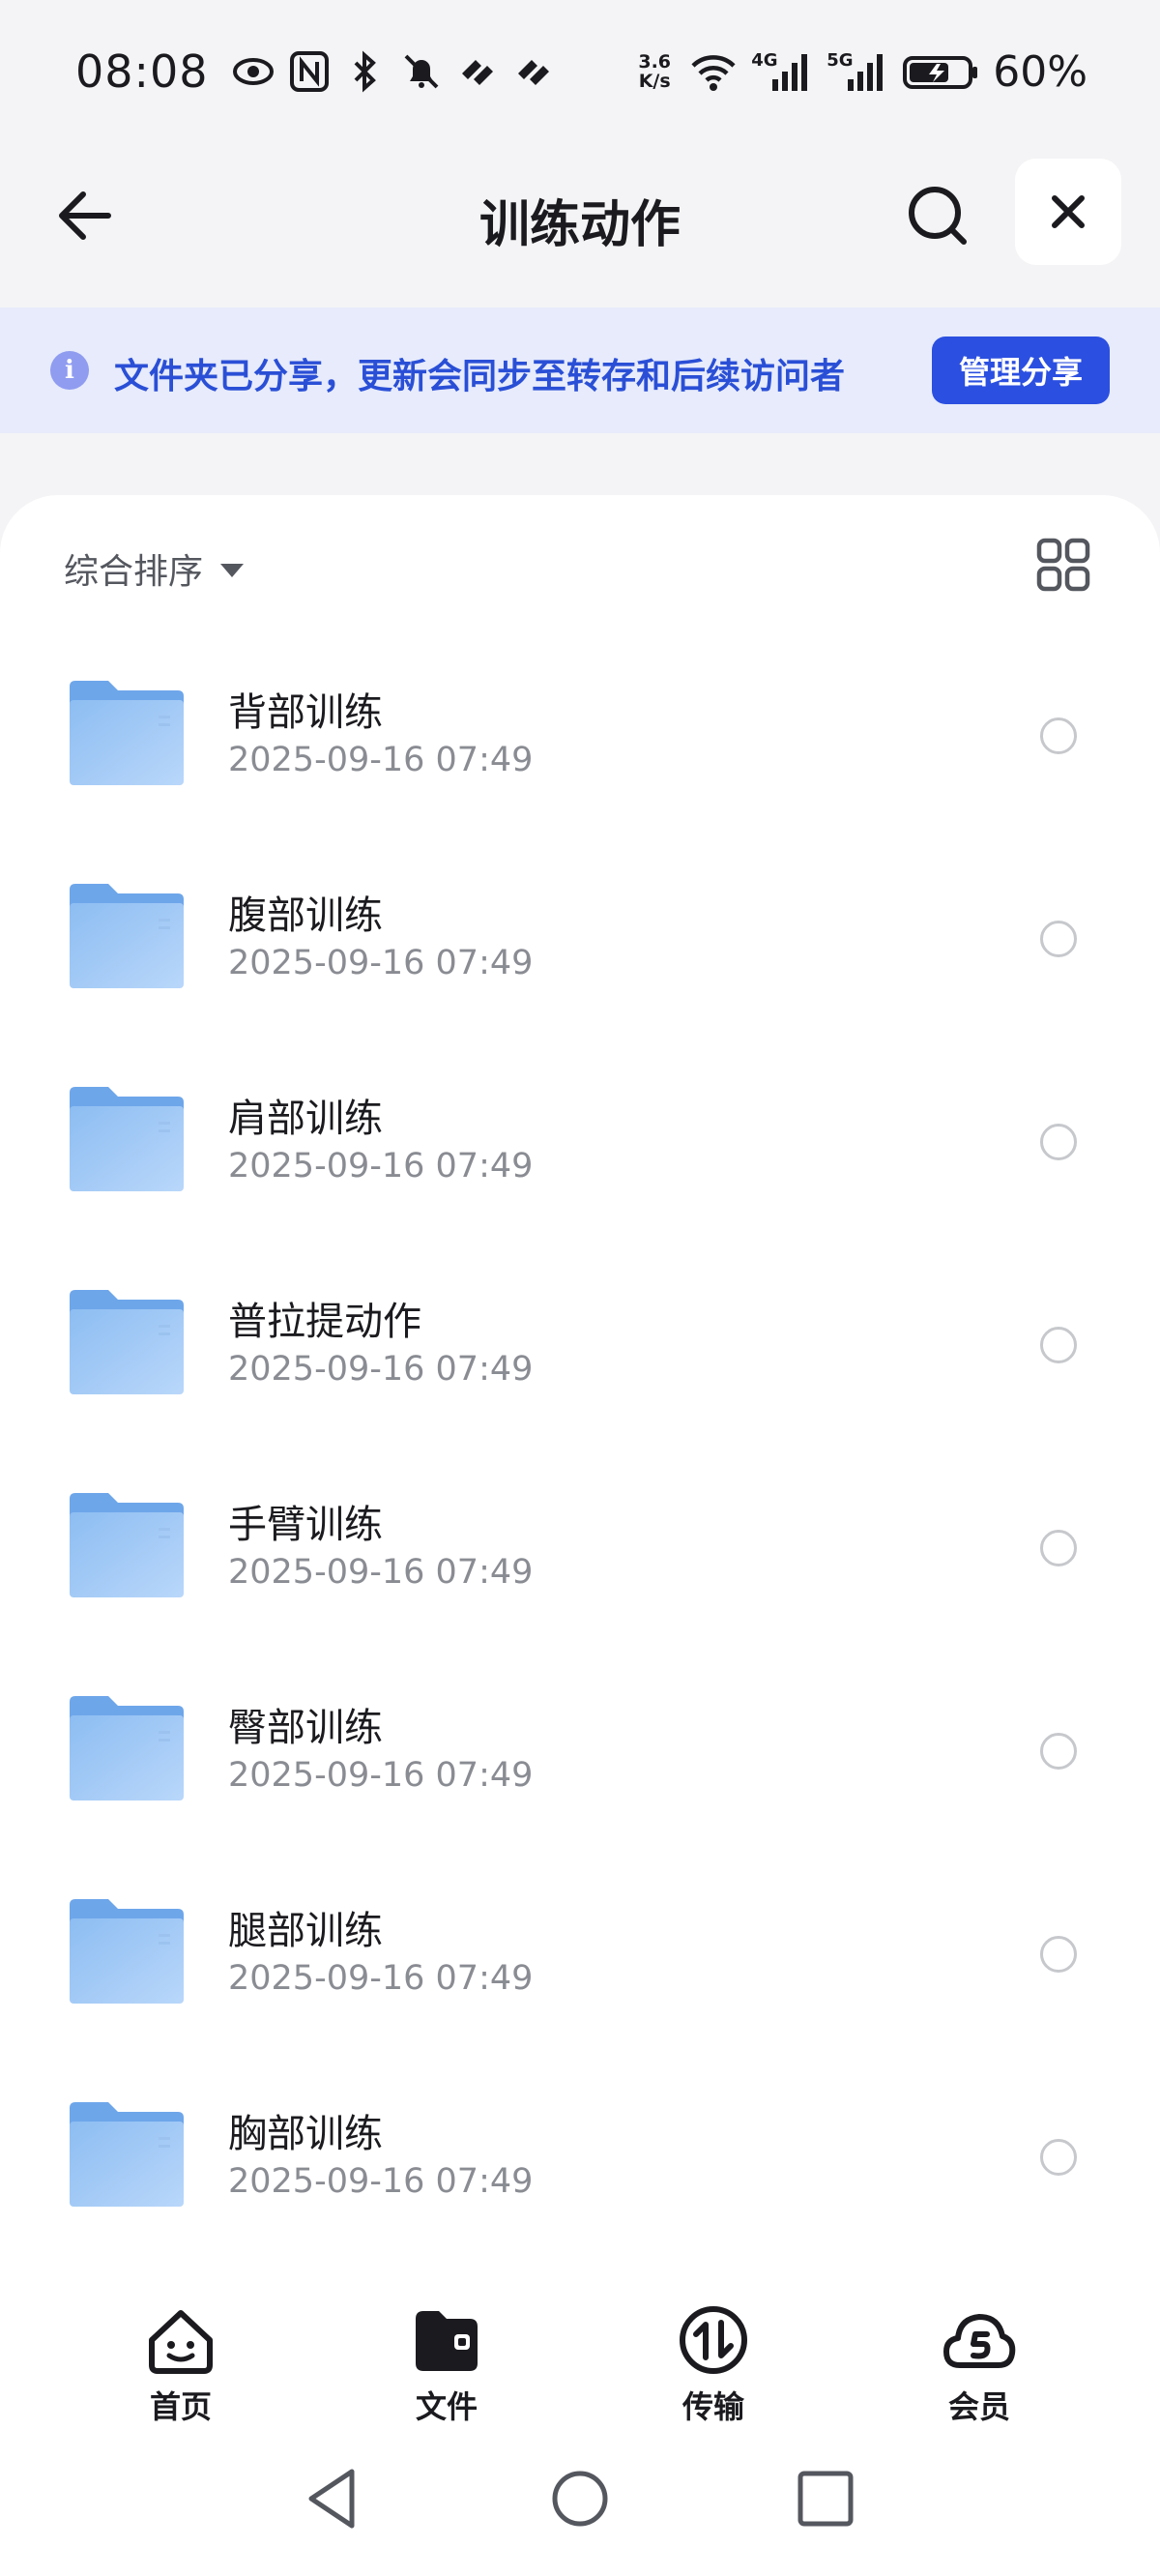  I want to click on grid-view-icon, so click(1063, 565).